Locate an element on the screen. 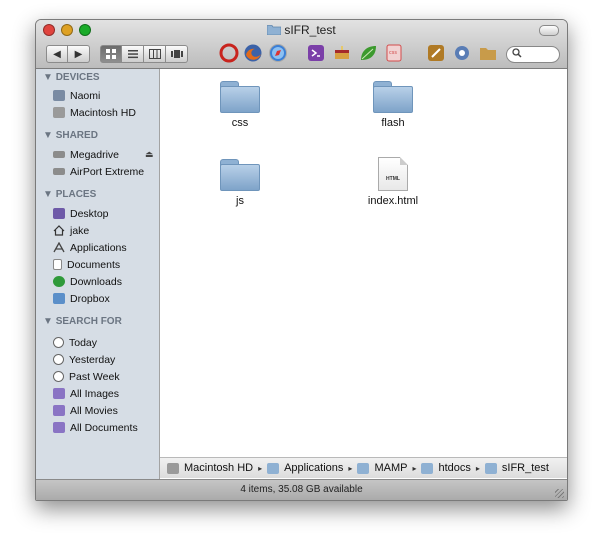 This screenshot has height=545, width=600. sidebar-item-naomi: Naomi is located at coordinates (76, 95).